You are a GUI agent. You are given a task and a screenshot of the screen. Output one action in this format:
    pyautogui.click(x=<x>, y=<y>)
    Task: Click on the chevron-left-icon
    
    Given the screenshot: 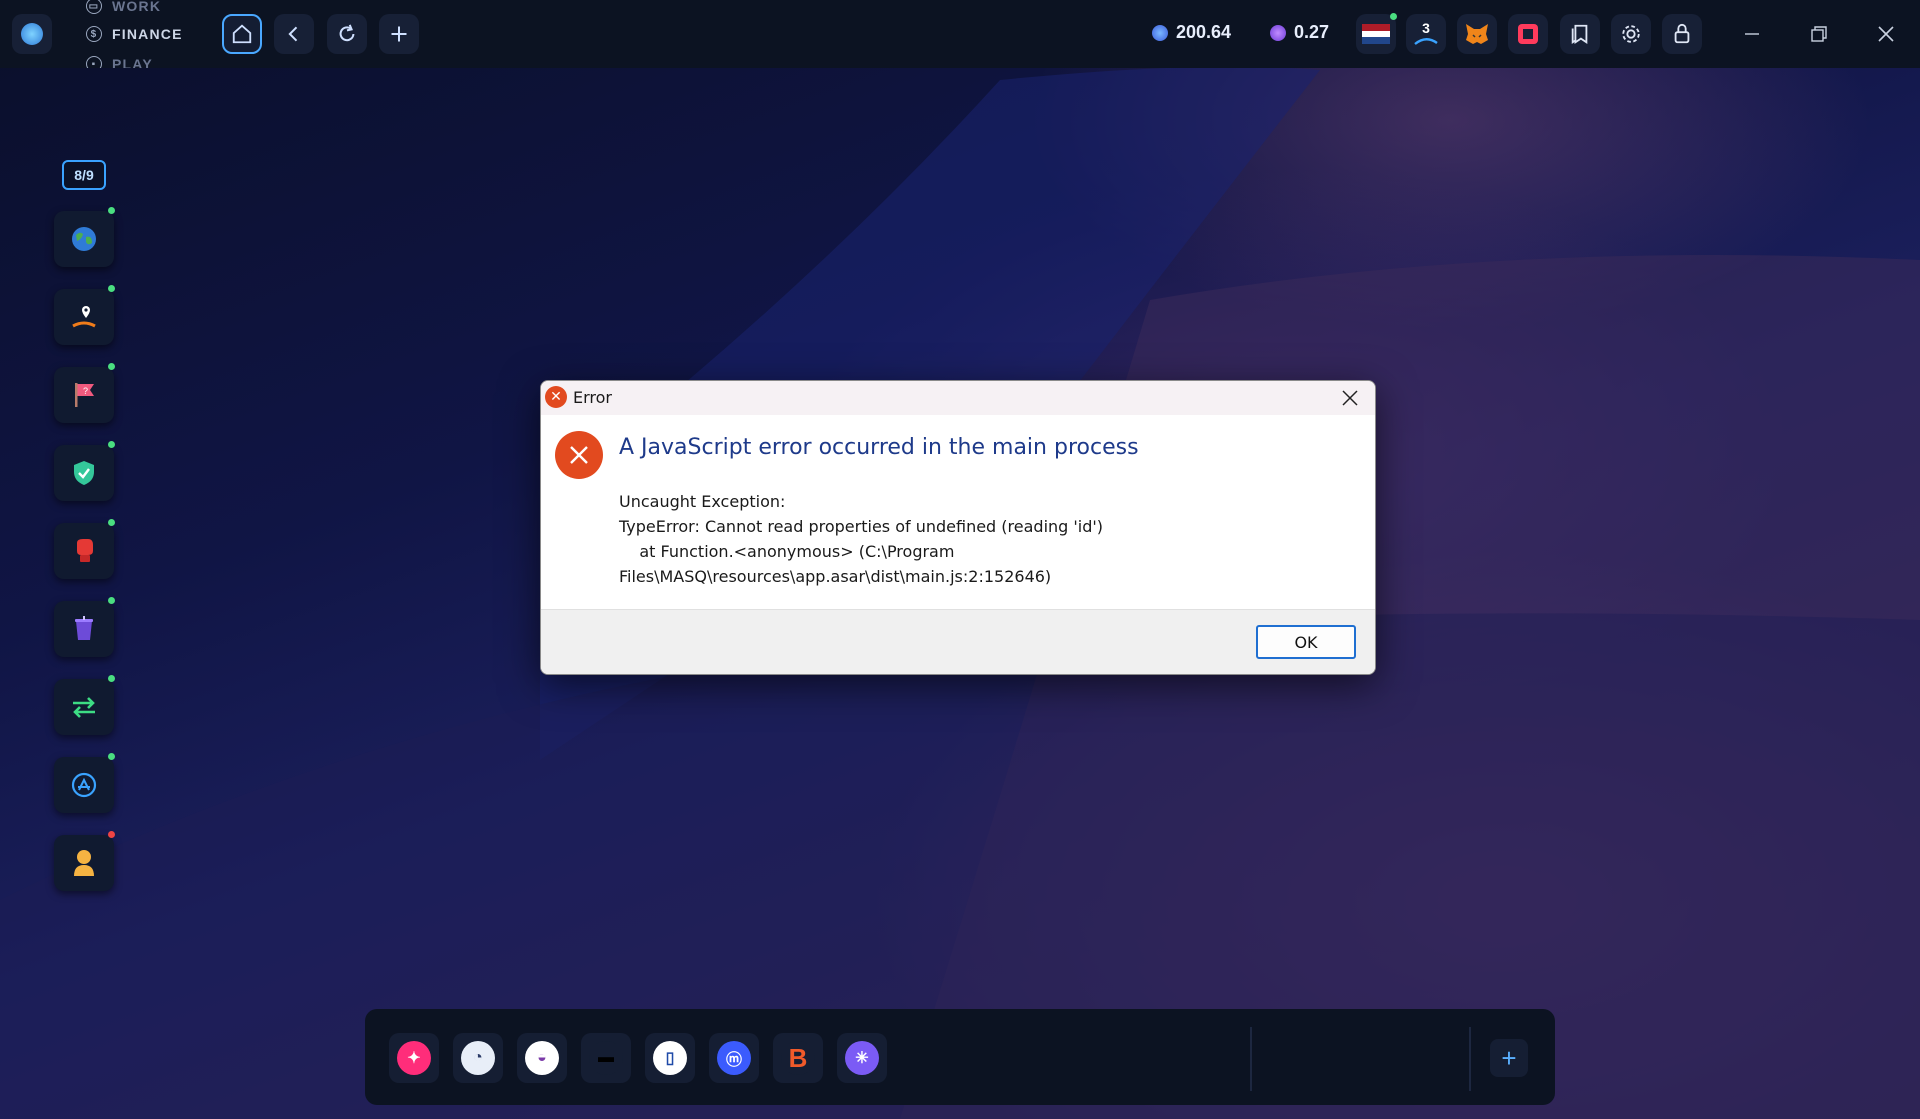 What is the action you would take?
    pyautogui.click(x=293, y=34)
    